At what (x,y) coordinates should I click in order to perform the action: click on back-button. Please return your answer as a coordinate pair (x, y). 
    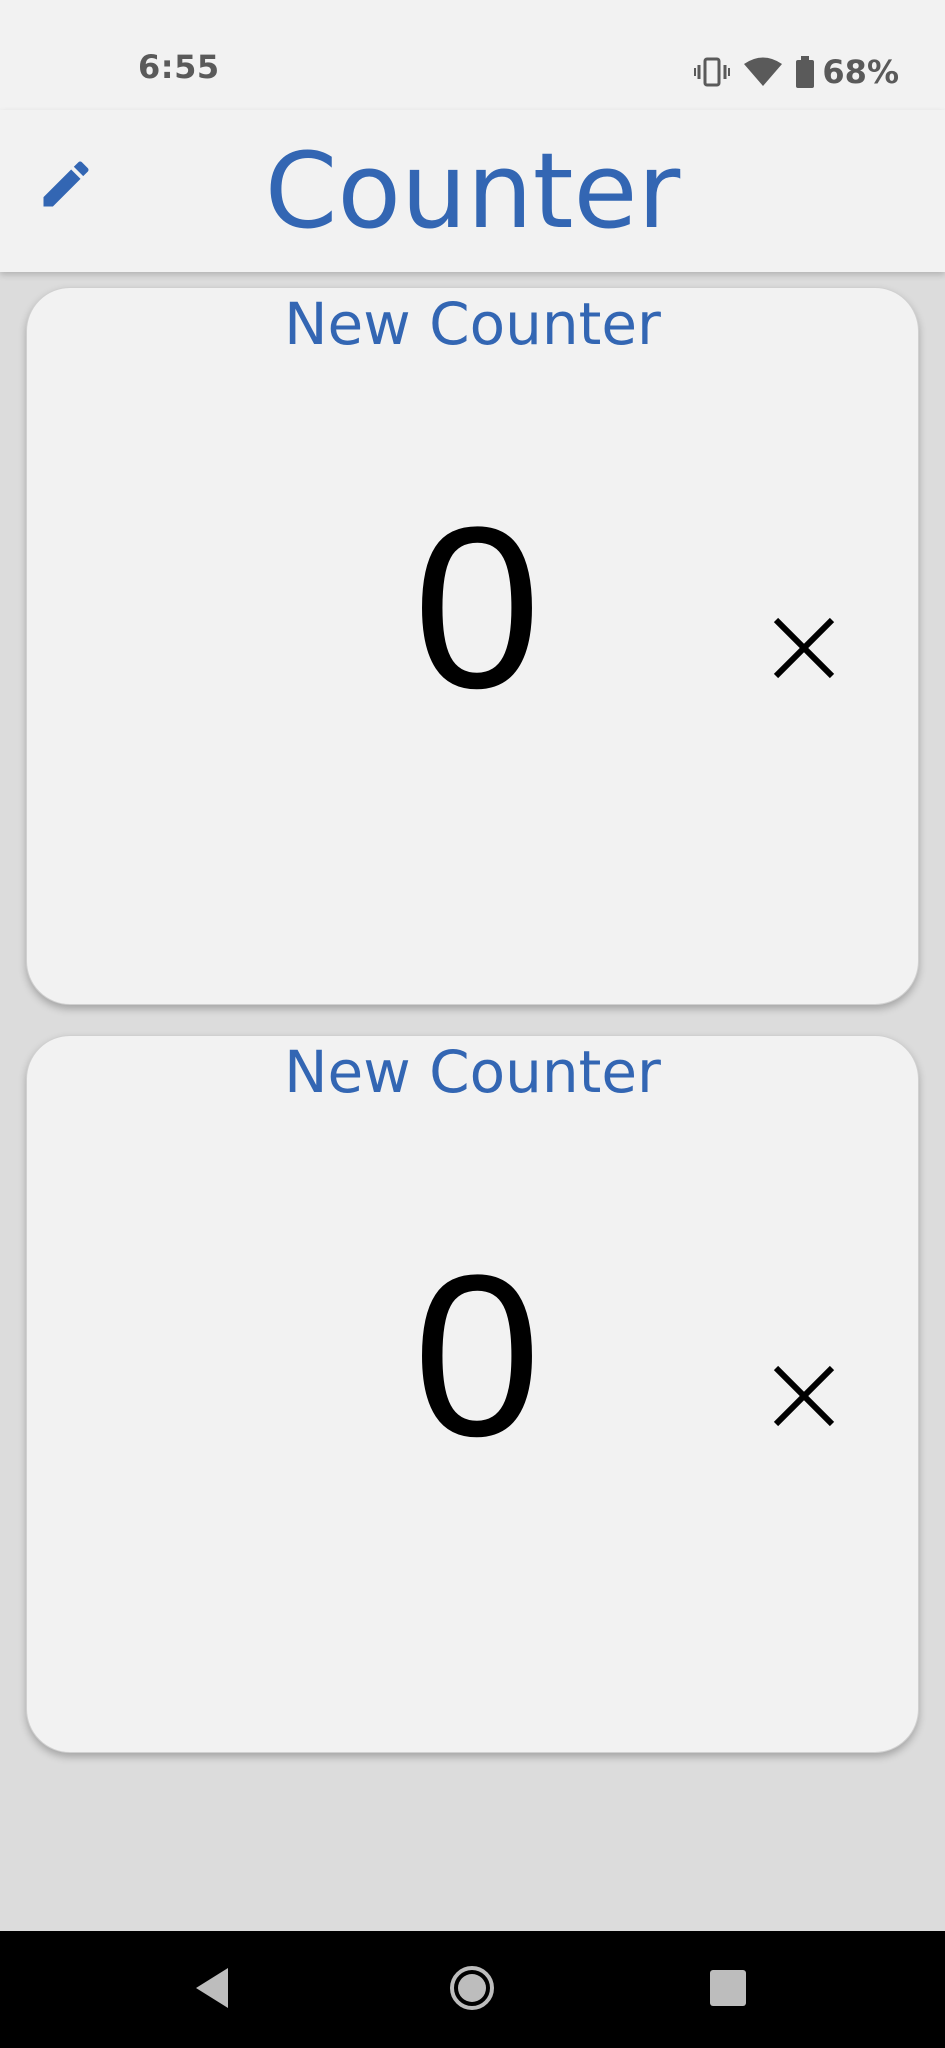
    Looking at the image, I should click on (212, 1989).